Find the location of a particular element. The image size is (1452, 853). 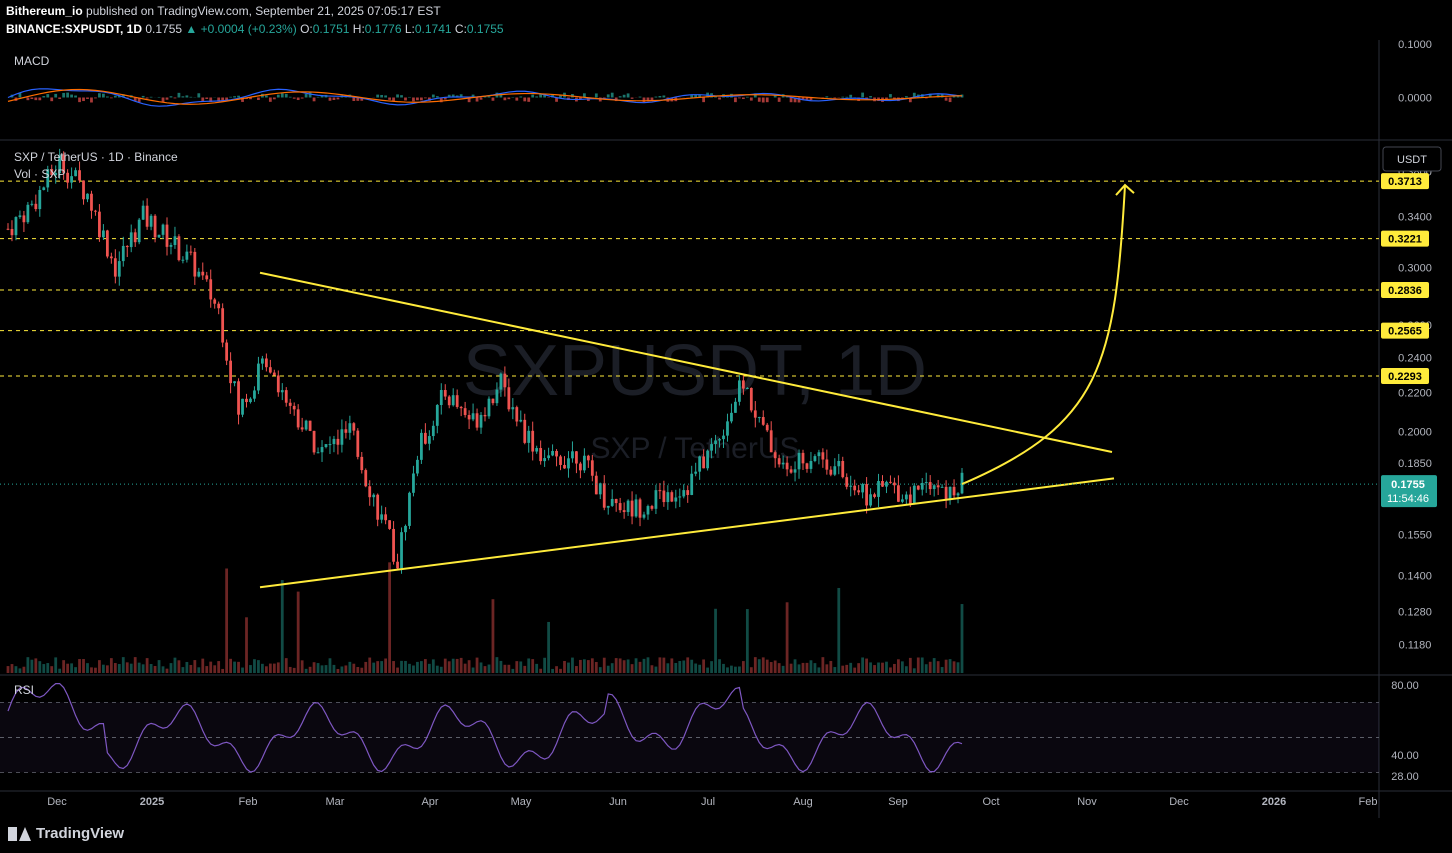

price-tick-label: 0.1850 is located at coordinates (1415, 464).